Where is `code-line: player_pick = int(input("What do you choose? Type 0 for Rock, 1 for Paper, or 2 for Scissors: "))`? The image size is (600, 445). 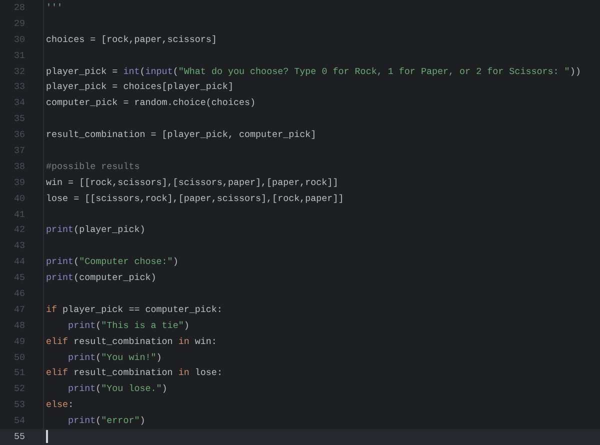 code-line: player_pick = int(input("What do you choose? Type 0 for Rock, 1 for Paper, or 2 for Scissors: ")) is located at coordinates (313, 71).